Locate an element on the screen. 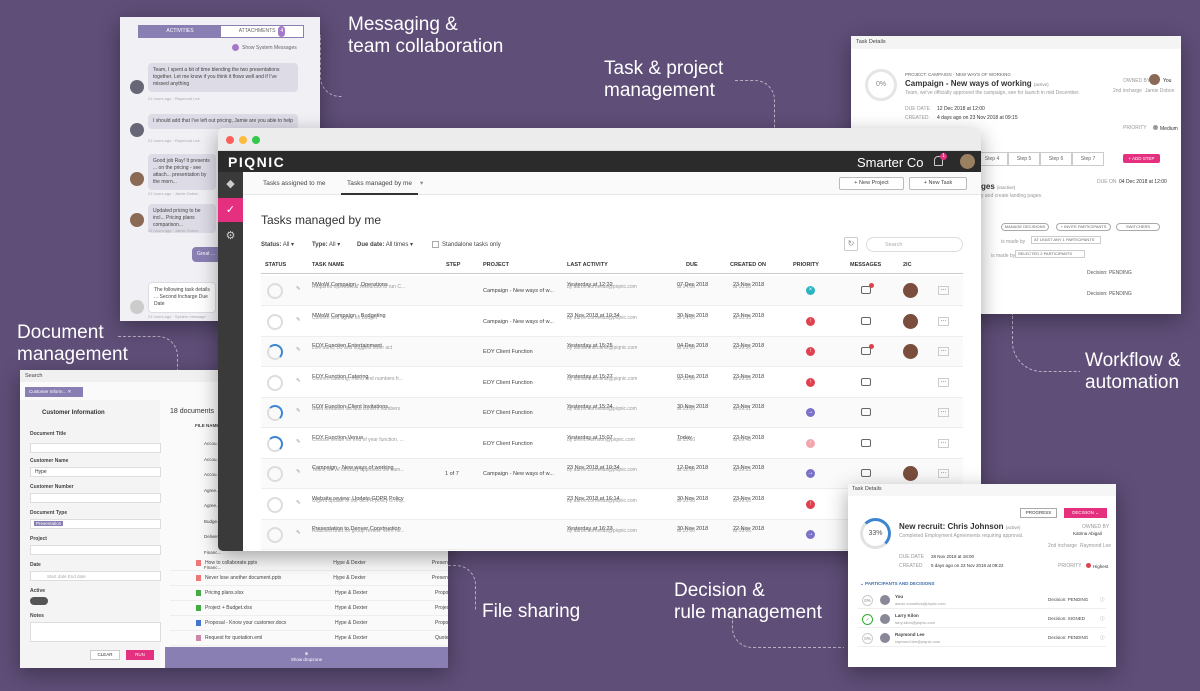  refresh-icon: ↻ is located at coordinates (851, 244).